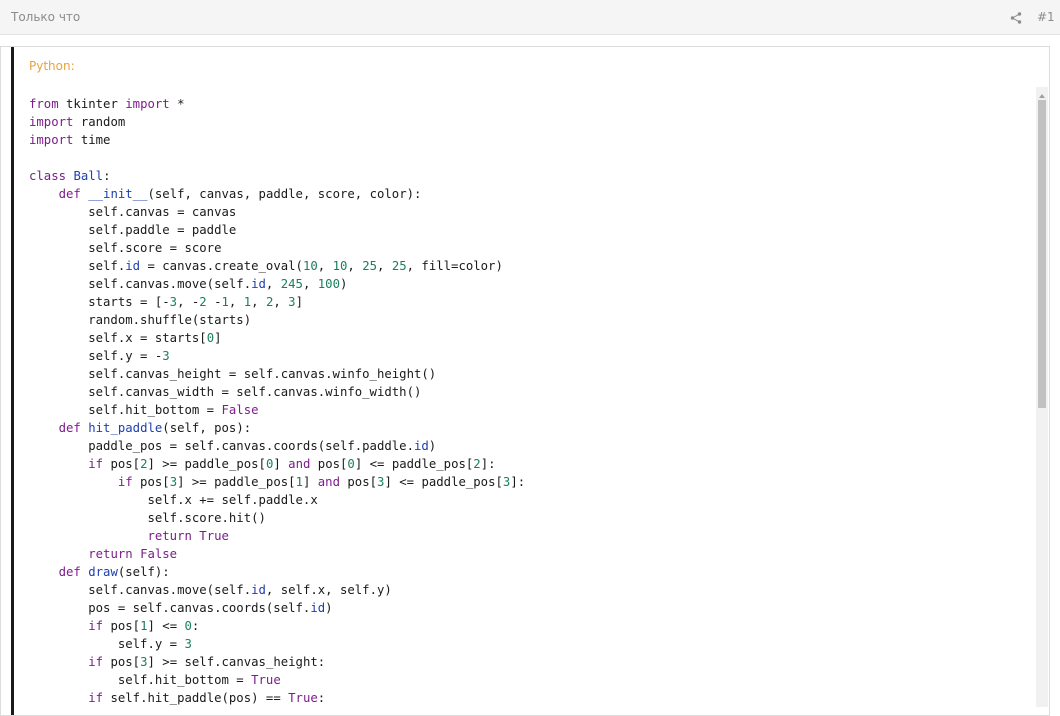  What do you see at coordinates (1042, 93) in the screenshot?
I see `scroll-up-arrow-icon` at bounding box center [1042, 93].